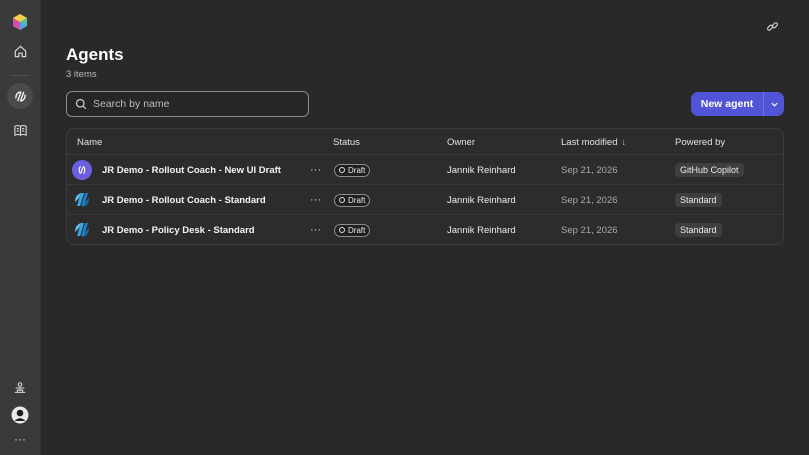 This screenshot has height=455, width=809. What do you see at coordinates (191, 170) in the screenshot?
I see `agent-name: JR Demo - Rollout Coach - New UI Draft` at bounding box center [191, 170].